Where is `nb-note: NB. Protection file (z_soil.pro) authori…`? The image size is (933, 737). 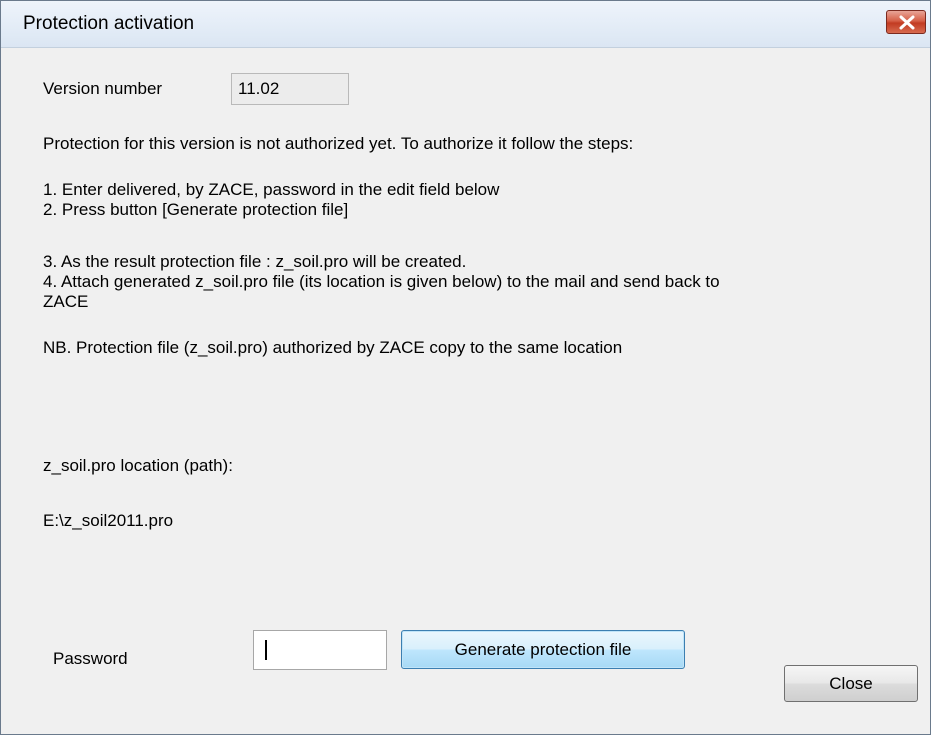
nb-note: NB. Protection file (z_soil.pro) authori… is located at coordinates (333, 347).